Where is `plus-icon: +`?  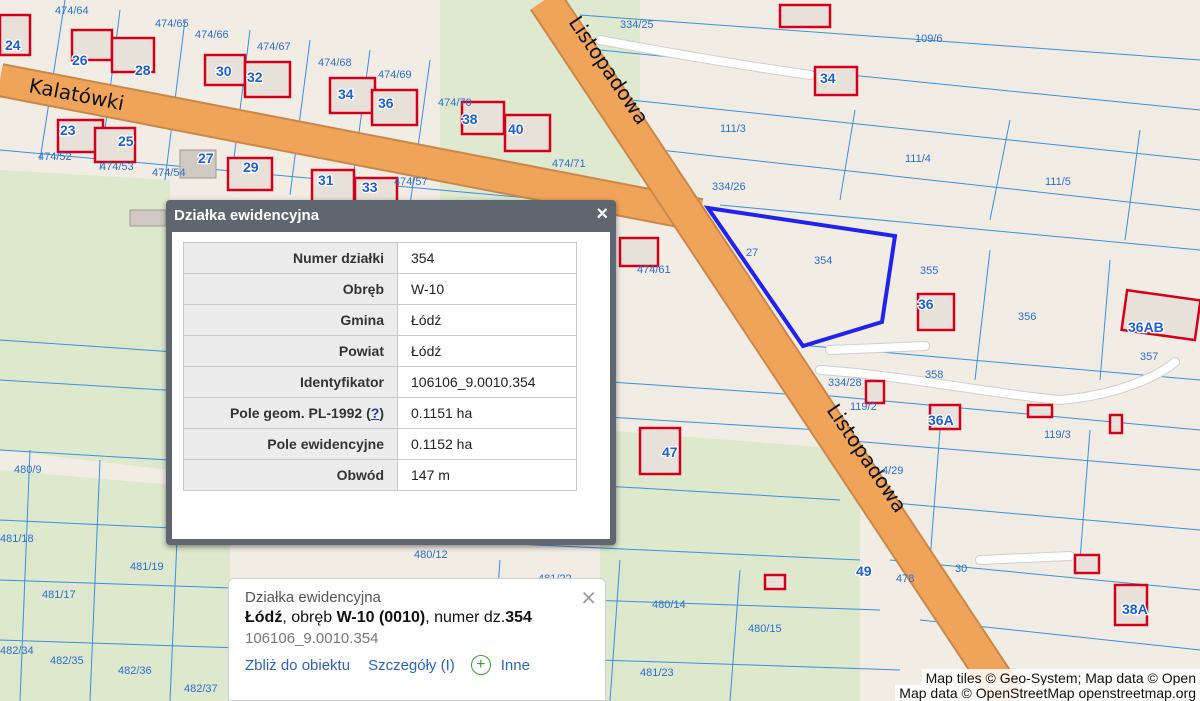
plus-icon: + is located at coordinates (480, 665).